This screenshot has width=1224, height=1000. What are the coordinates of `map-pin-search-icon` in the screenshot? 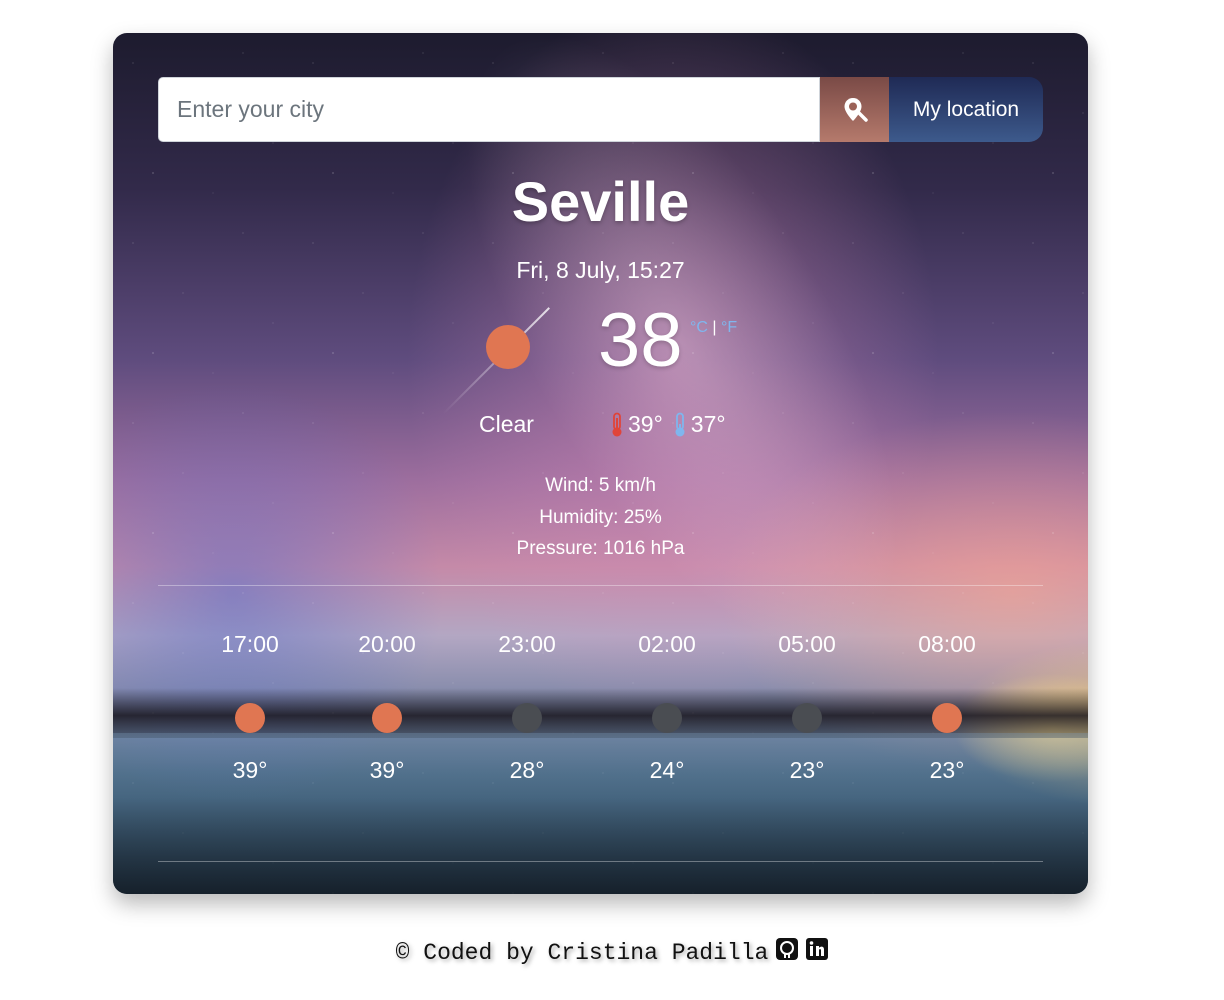 It's located at (856, 109).